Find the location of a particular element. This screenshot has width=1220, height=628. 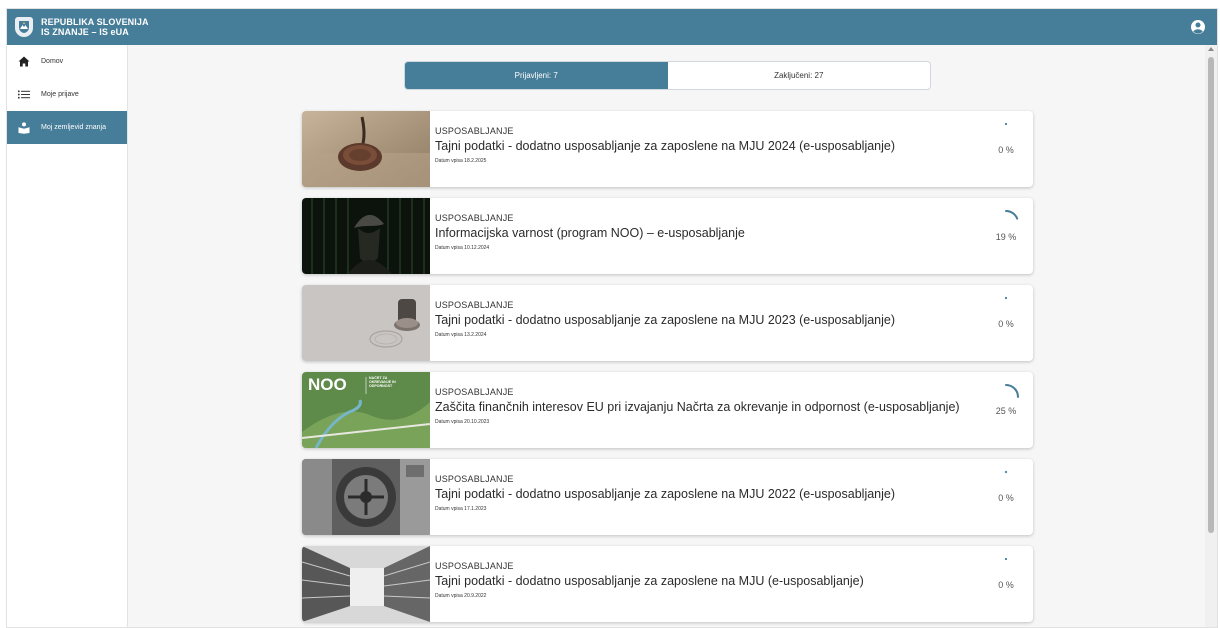

brand: REPUBLIKA SLOVENIJA IS ZNANJE – IS eUA is located at coordinates (95, 27).